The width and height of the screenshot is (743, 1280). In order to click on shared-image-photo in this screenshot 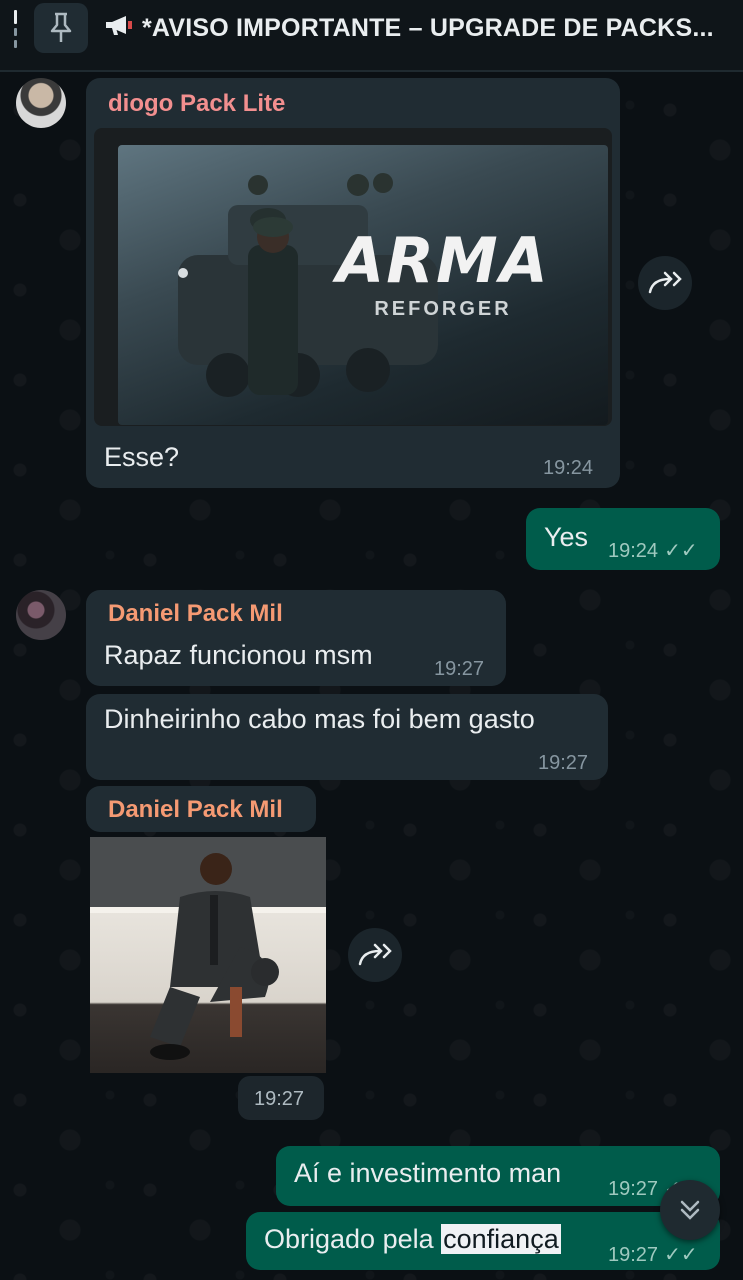, I will do `click(208, 955)`.